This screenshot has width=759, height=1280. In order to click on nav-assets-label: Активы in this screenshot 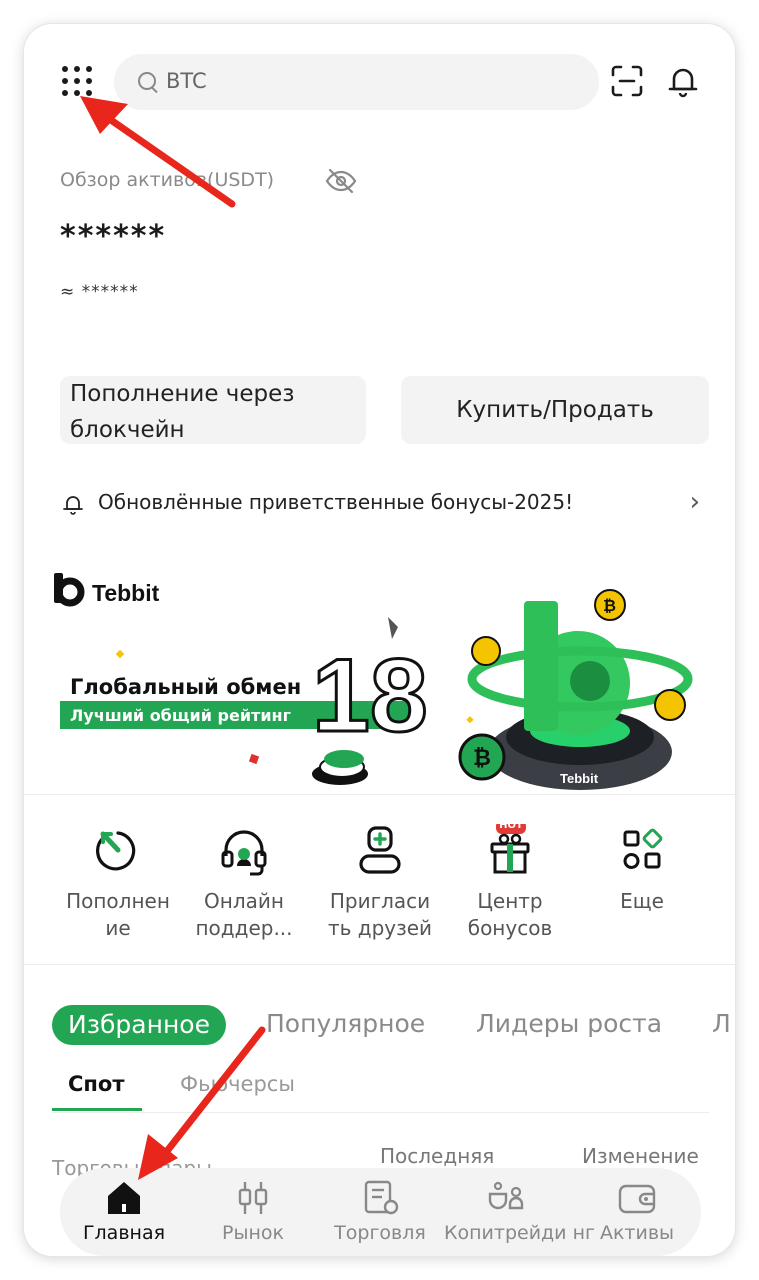, I will do `click(637, 1233)`.